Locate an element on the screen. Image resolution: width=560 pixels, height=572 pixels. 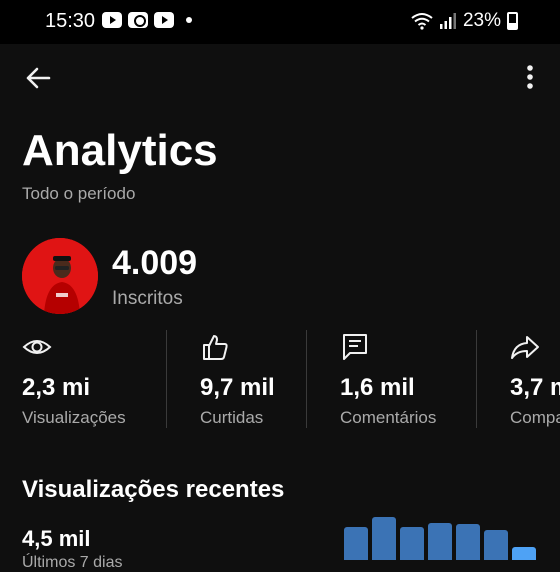
recent-views-value: 4,5 mil is located at coordinates (56, 538).